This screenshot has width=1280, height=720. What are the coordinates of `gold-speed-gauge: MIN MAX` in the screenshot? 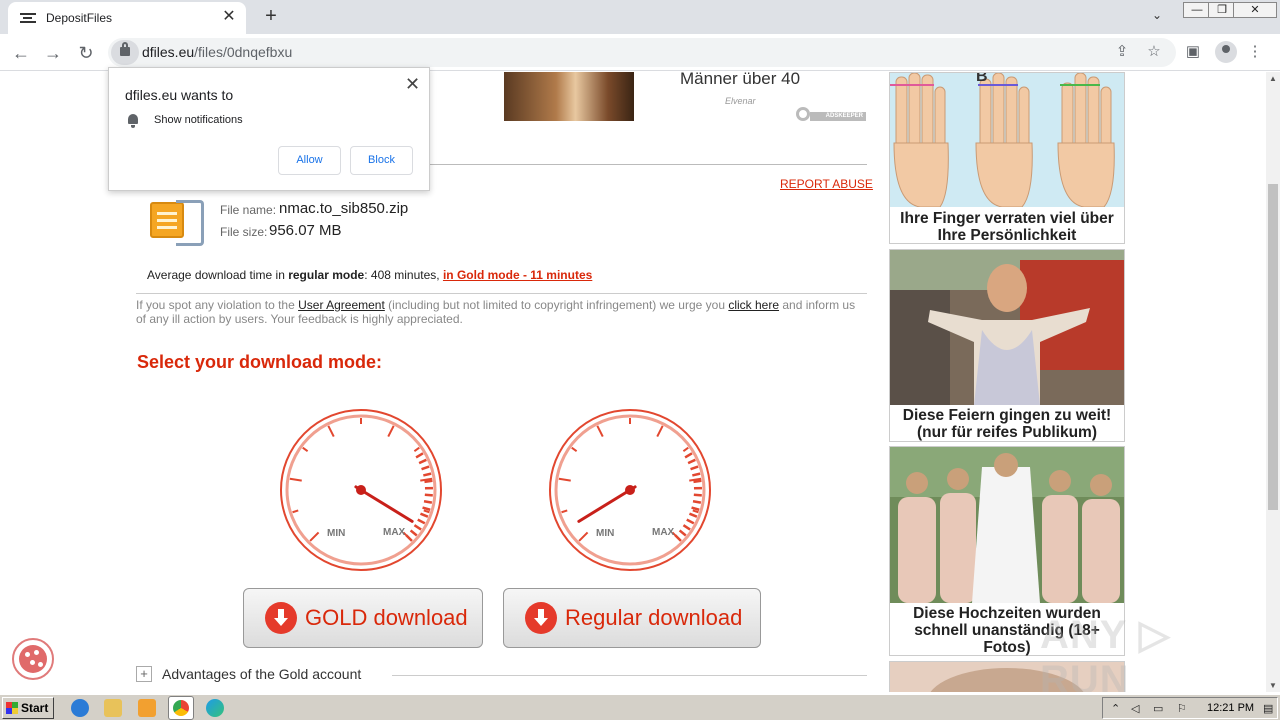 It's located at (361, 490).